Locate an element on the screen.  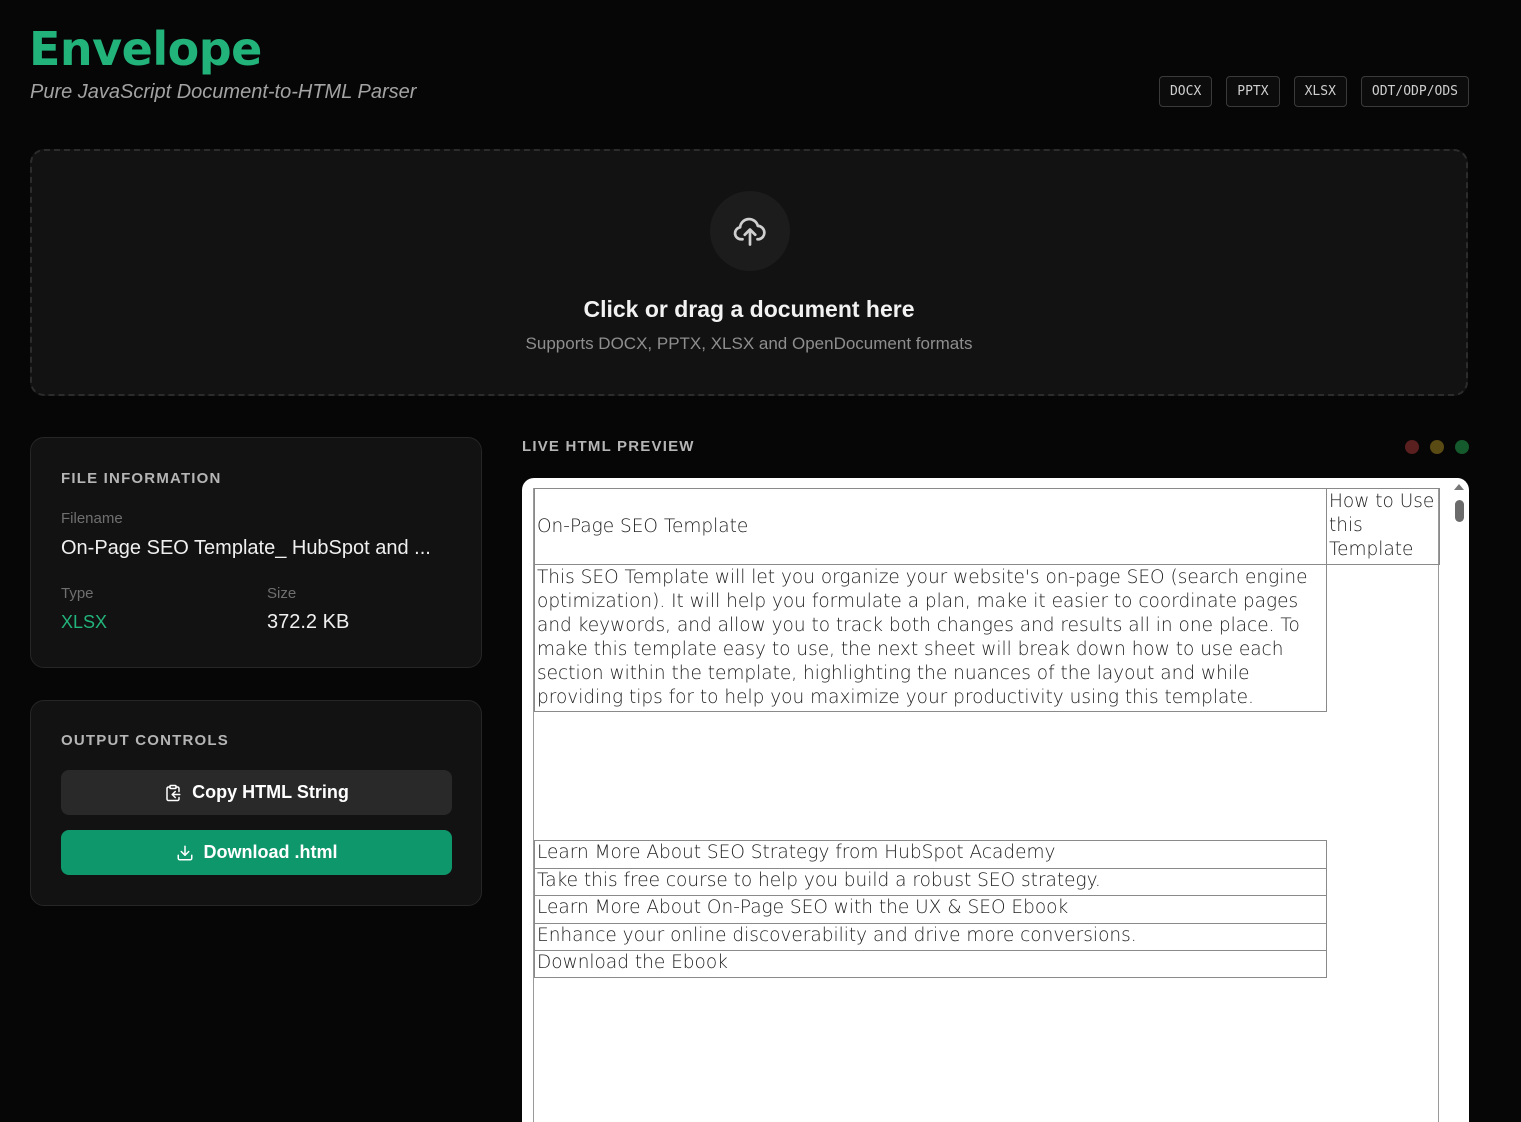
download-icon is located at coordinates (184, 852).